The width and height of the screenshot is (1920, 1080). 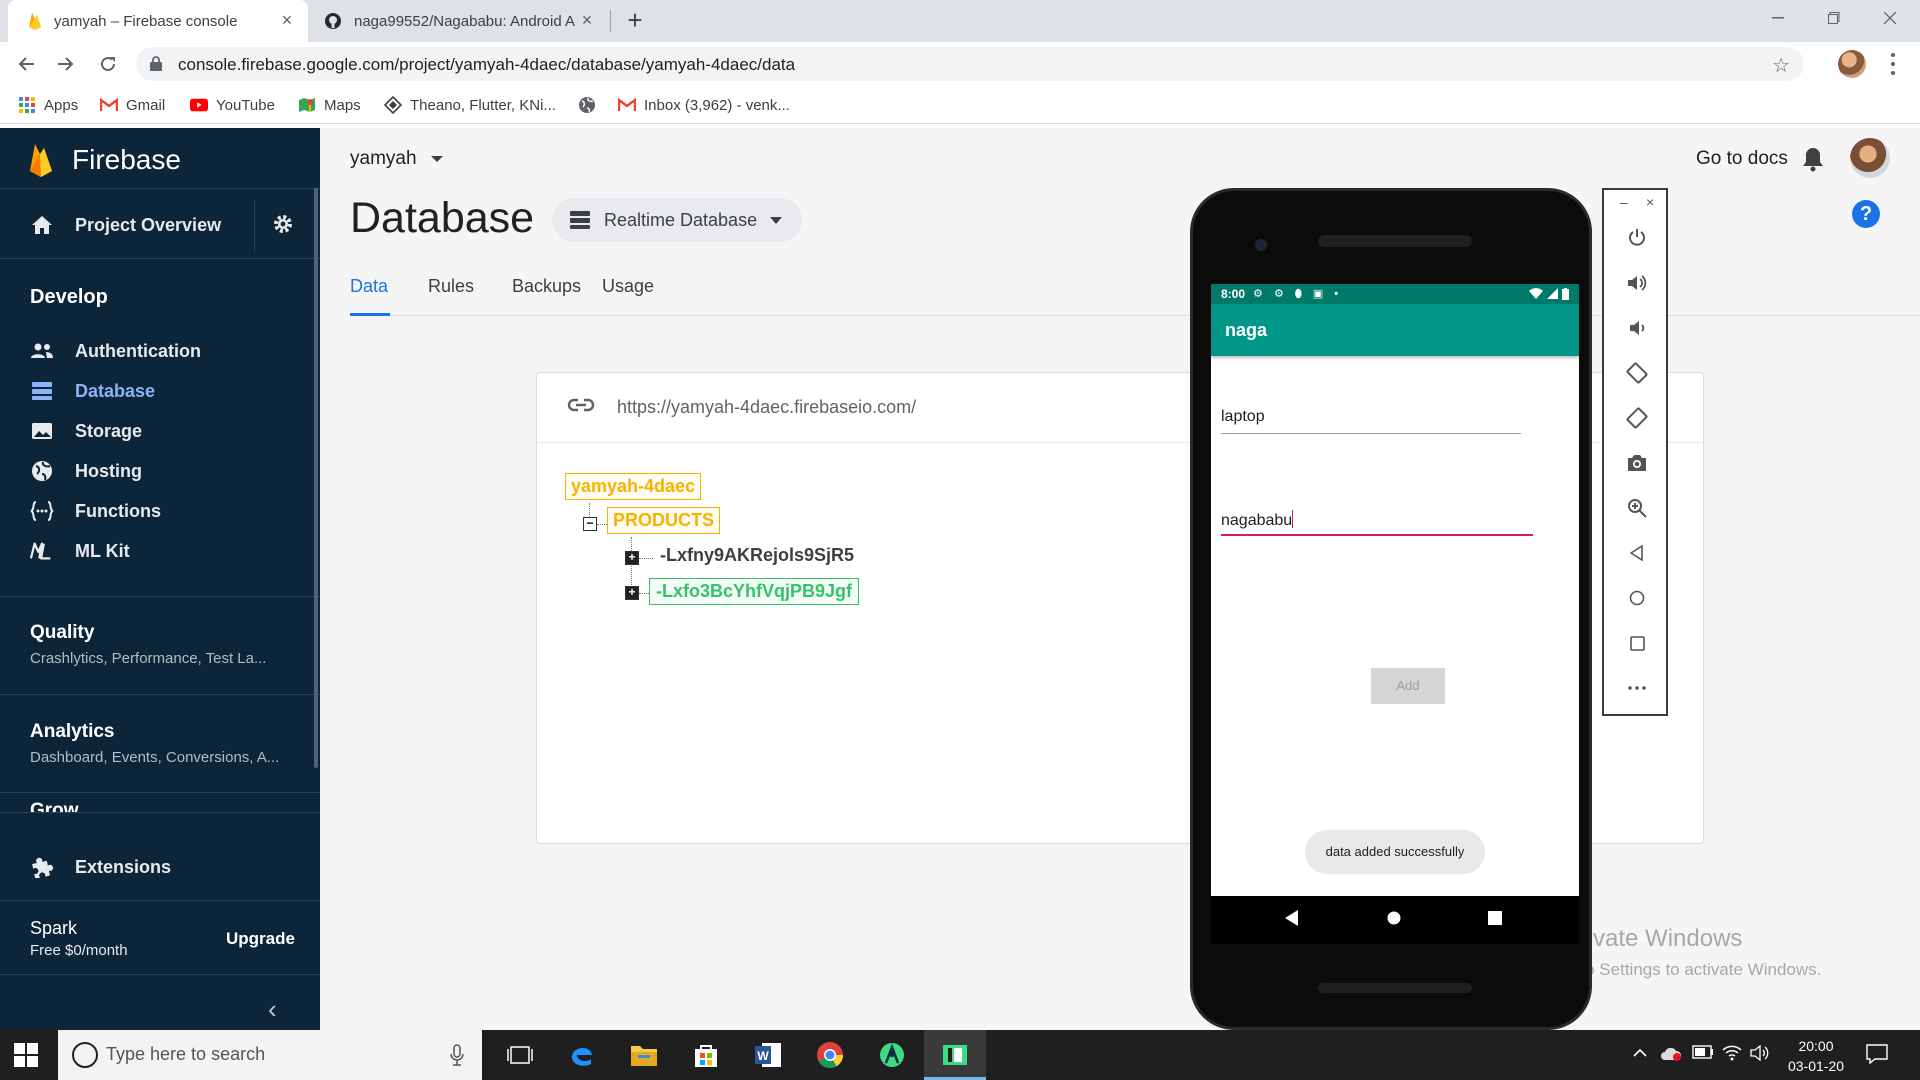 I want to click on edge-browser-icon, so click(x=582, y=1055).